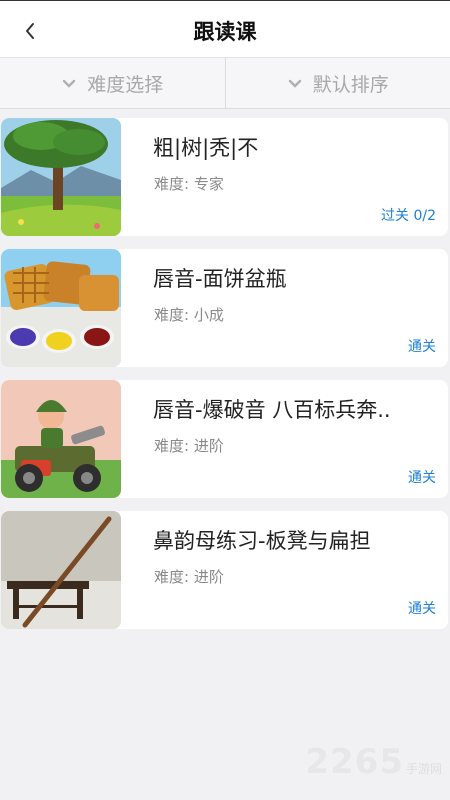 The image size is (450, 800). Describe the element at coordinates (189, 184) in the screenshot. I see `course-difficulty: 难度: 专家` at that location.